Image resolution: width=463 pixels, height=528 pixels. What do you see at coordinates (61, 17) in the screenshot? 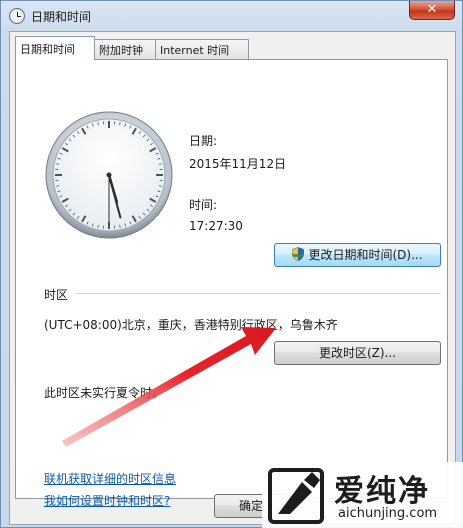
I see `window-title: 日期和时间` at bounding box center [61, 17].